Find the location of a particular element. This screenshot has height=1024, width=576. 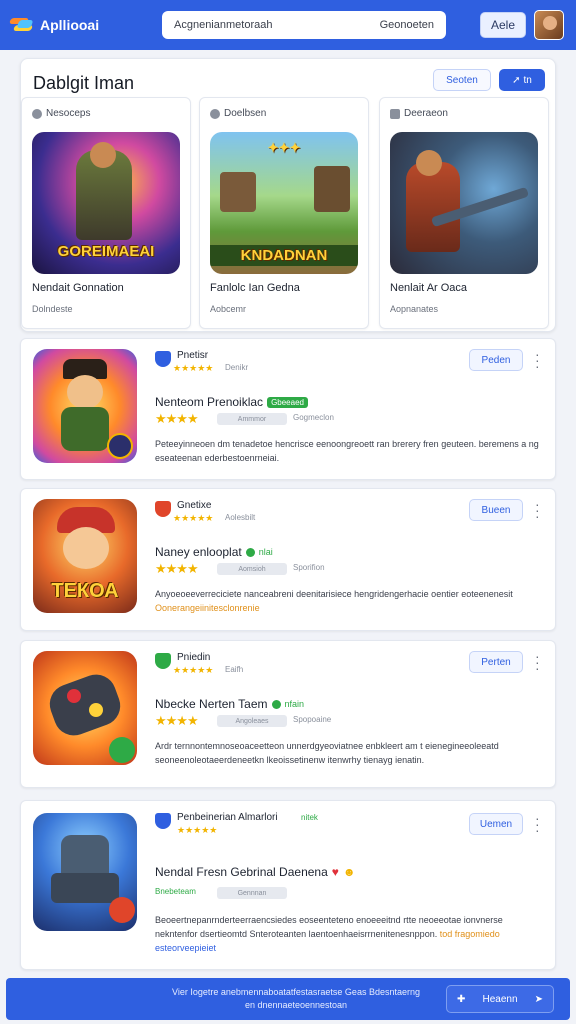

featured-game-art is located at coordinates (464, 203).